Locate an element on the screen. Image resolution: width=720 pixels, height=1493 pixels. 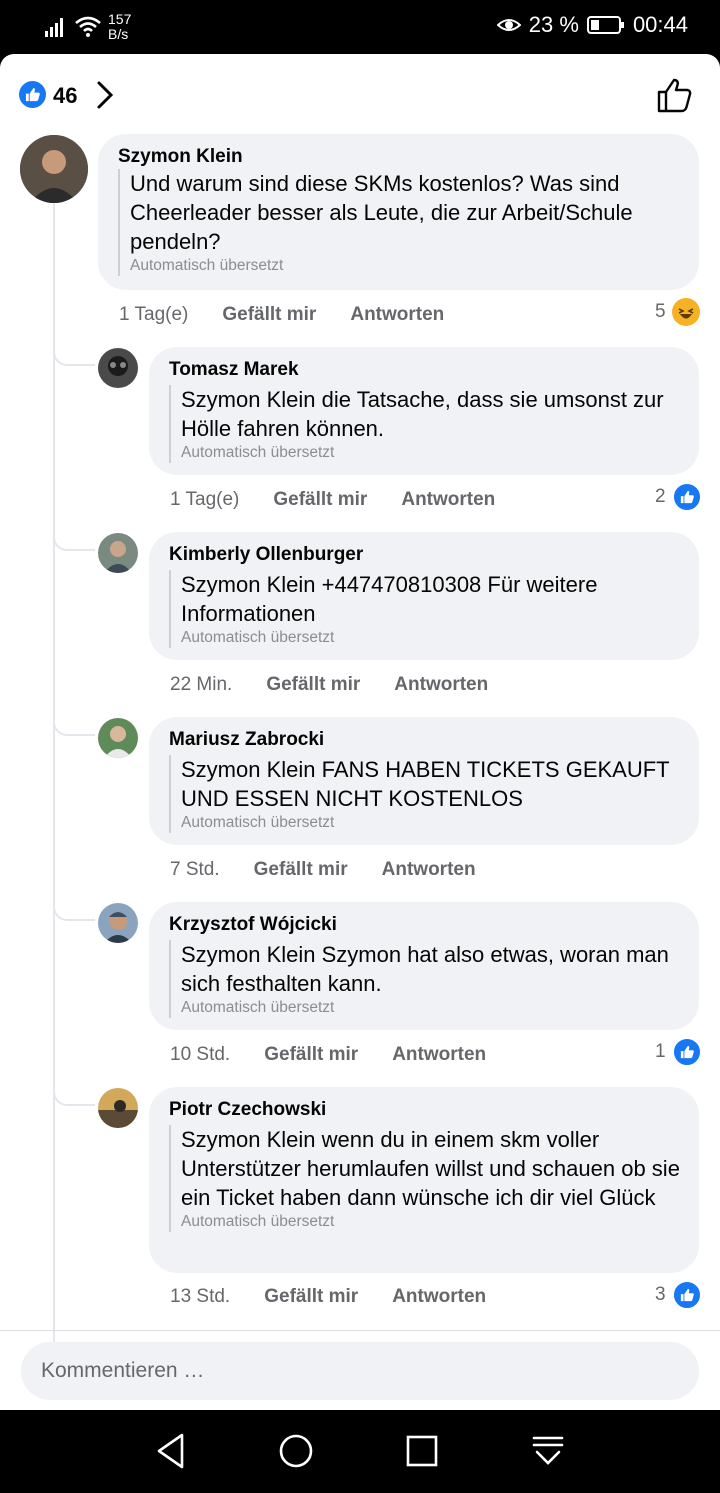
comment-time: 22 Min. is located at coordinates (201, 684).